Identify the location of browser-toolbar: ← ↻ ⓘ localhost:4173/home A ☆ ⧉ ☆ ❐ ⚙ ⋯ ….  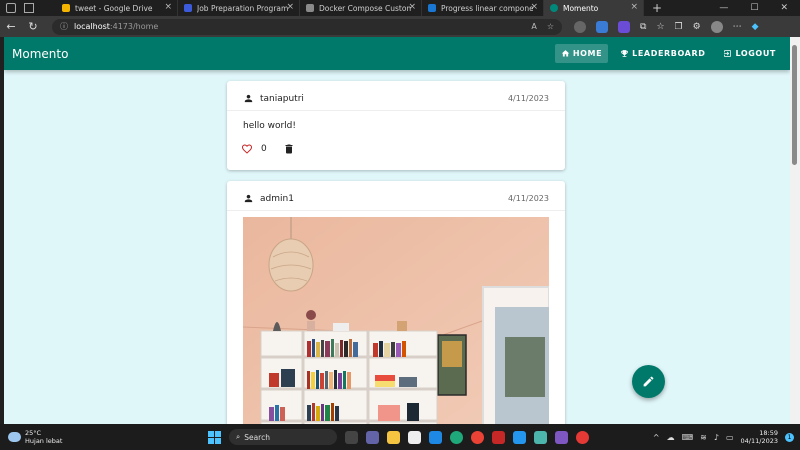
(400, 26).